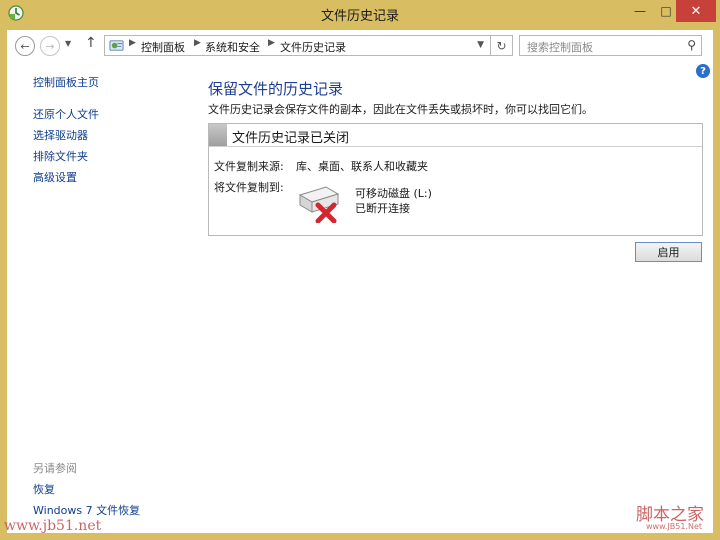  What do you see at coordinates (53, 526) in the screenshot?
I see `watermark-left: www.jb51.net` at bounding box center [53, 526].